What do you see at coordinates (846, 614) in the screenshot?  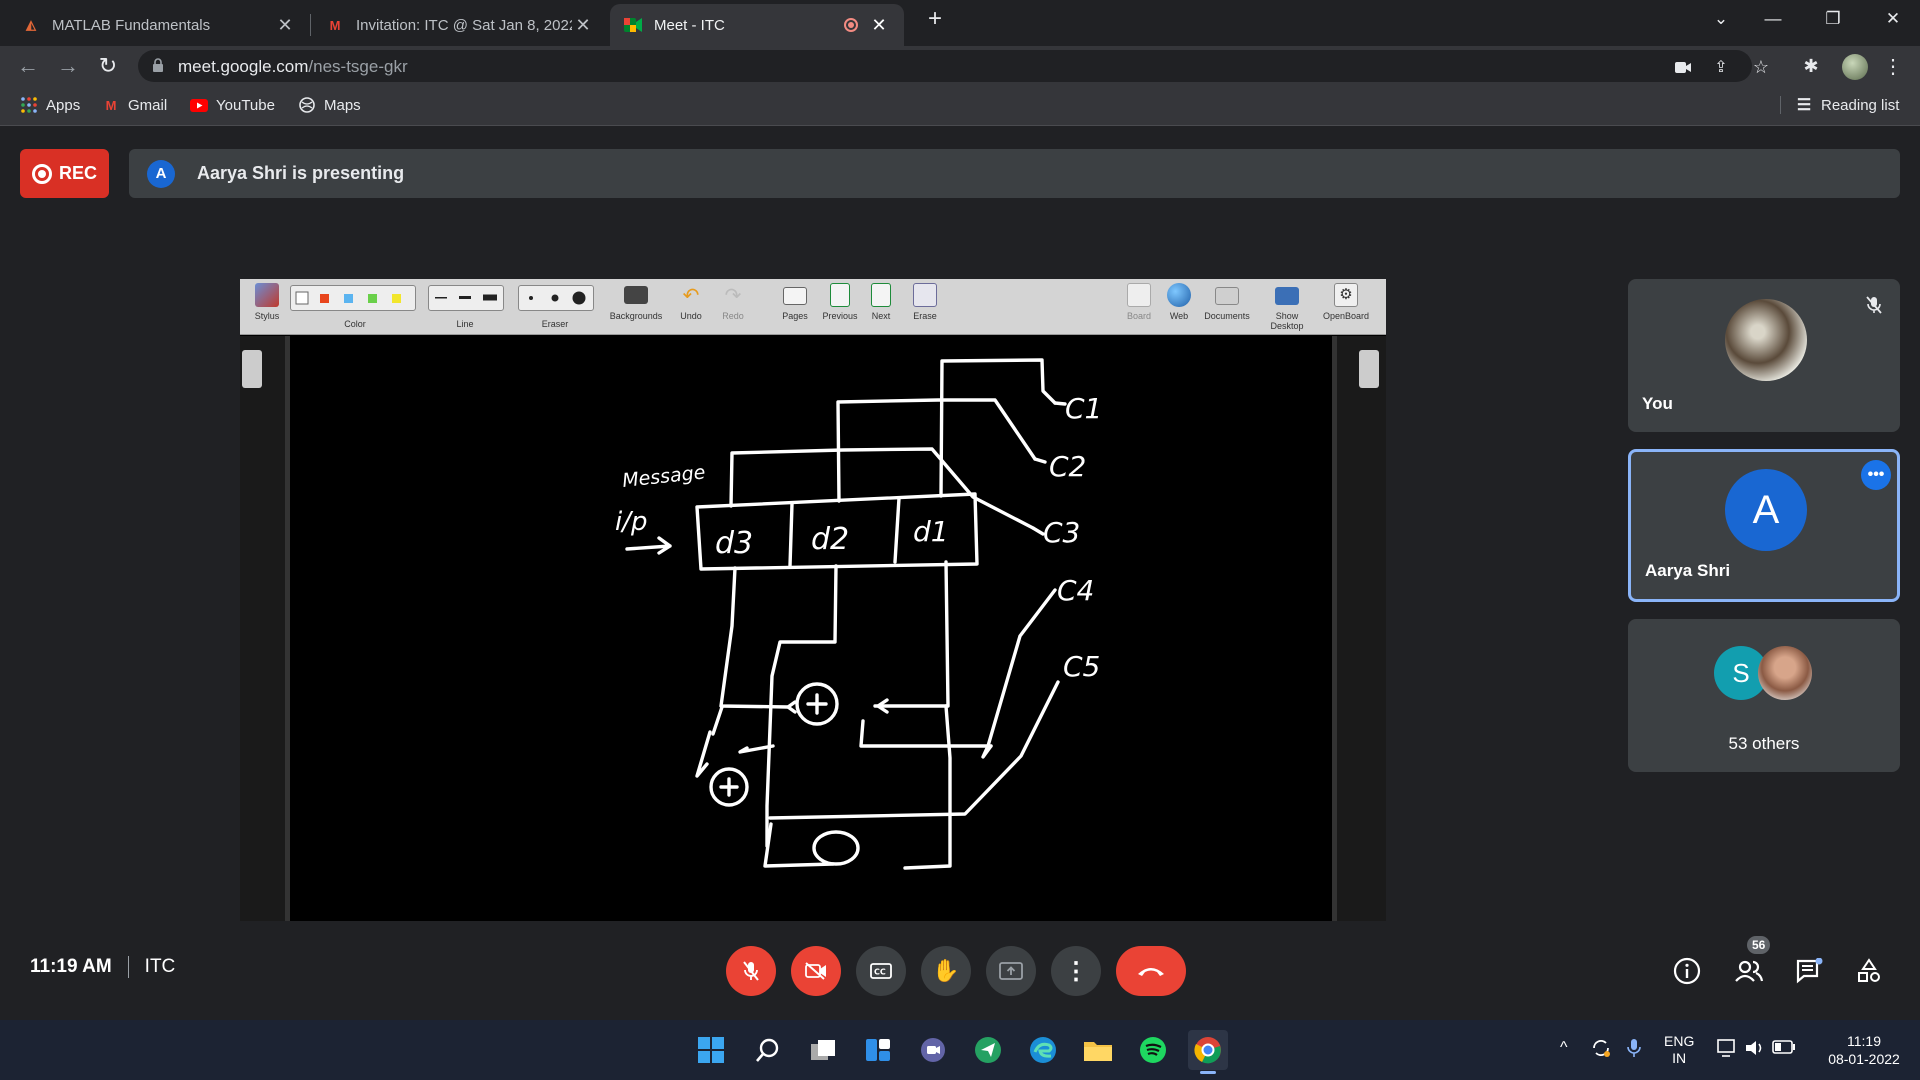 I see `diagram-strokes` at bounding box center [846, 614].